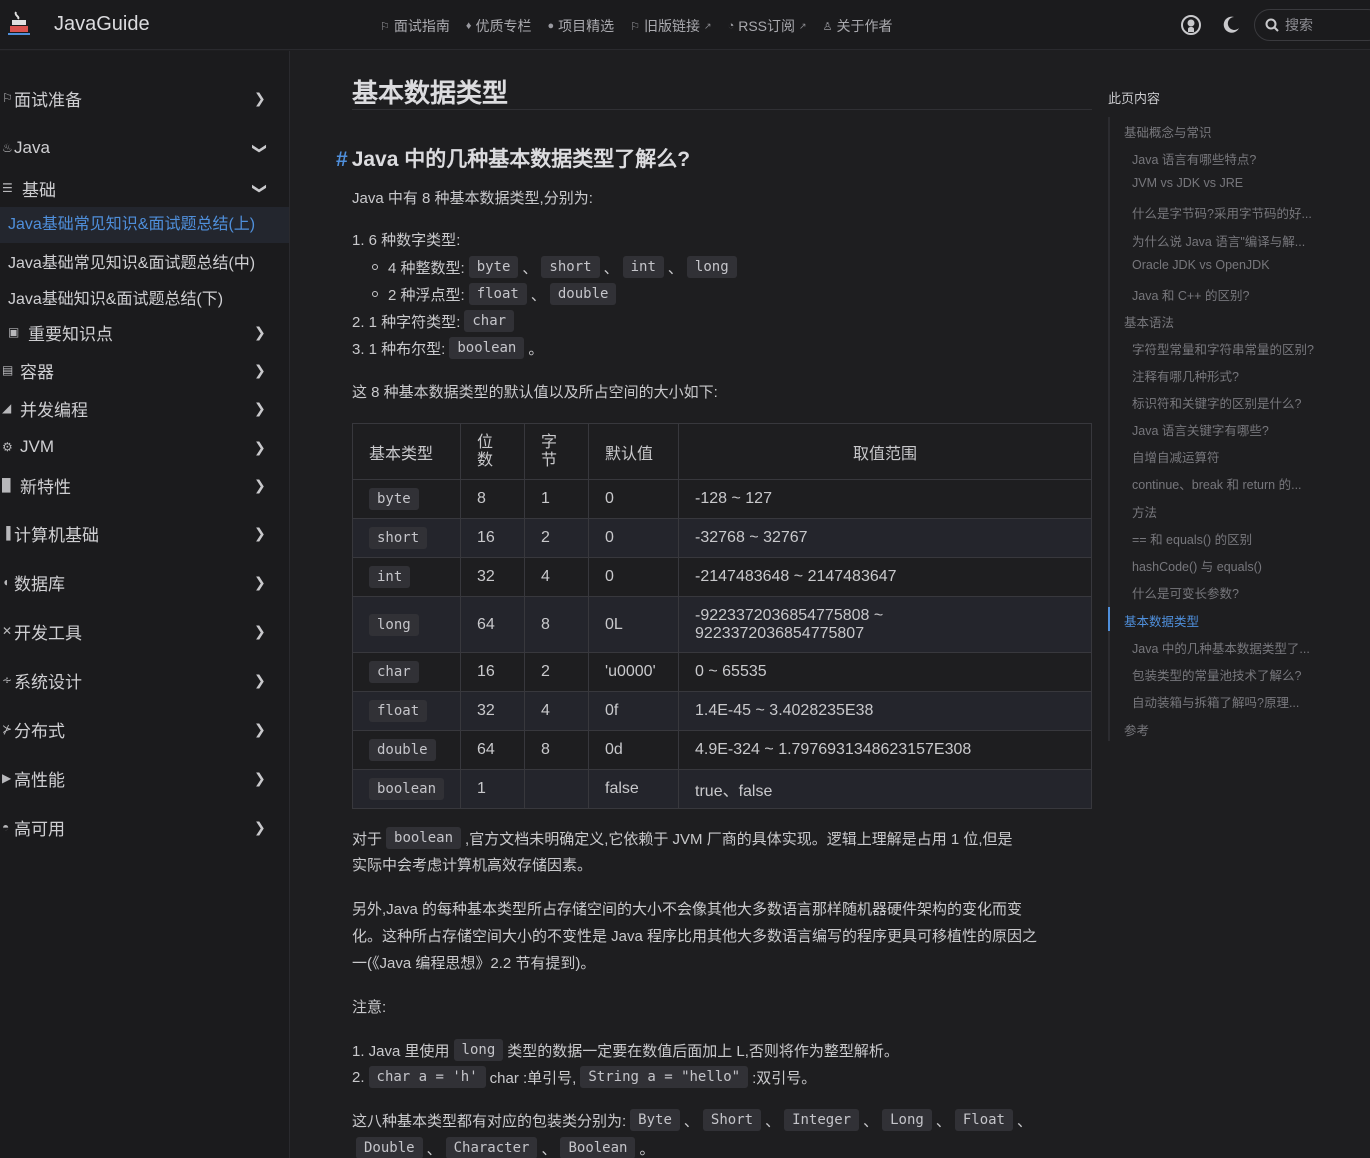 The width and height of the screenshot is (1370, 1158). Describe the element at coordinates (670, 26) in the screenshot. I see `nav-link-old-version: ⚐ 旧版链接 ↗` at that location.